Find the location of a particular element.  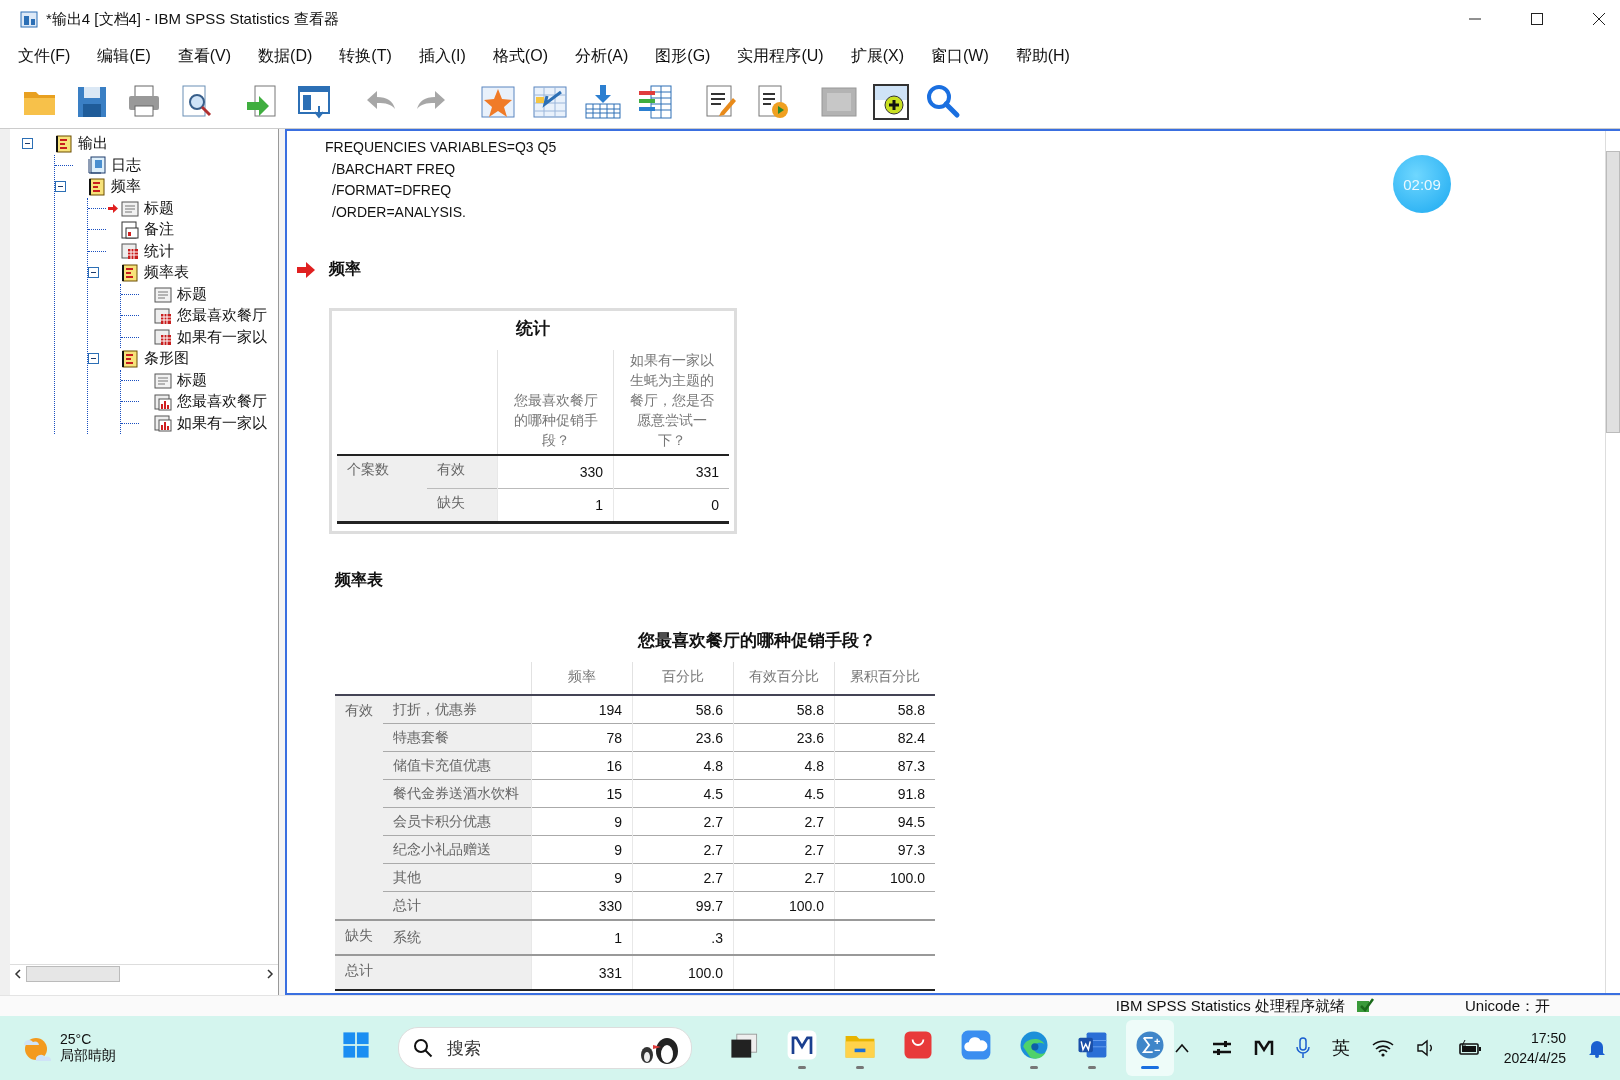

table-cell: 100.0 is located at coordinates (683, 972).